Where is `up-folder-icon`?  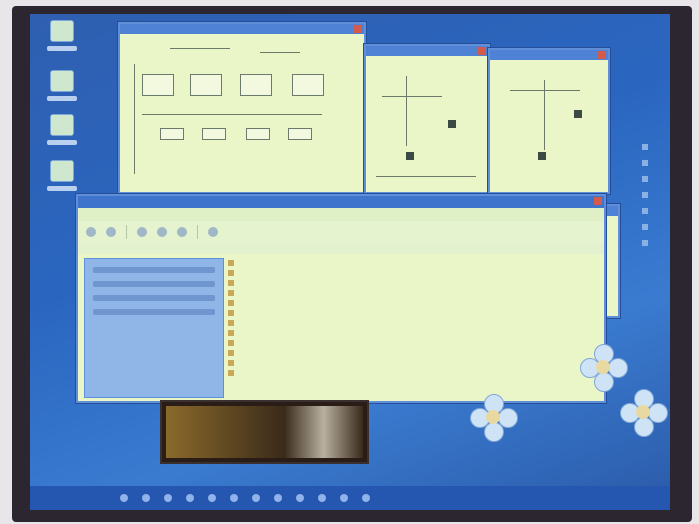 up-folder-icon is located at coordinates (142, 232).